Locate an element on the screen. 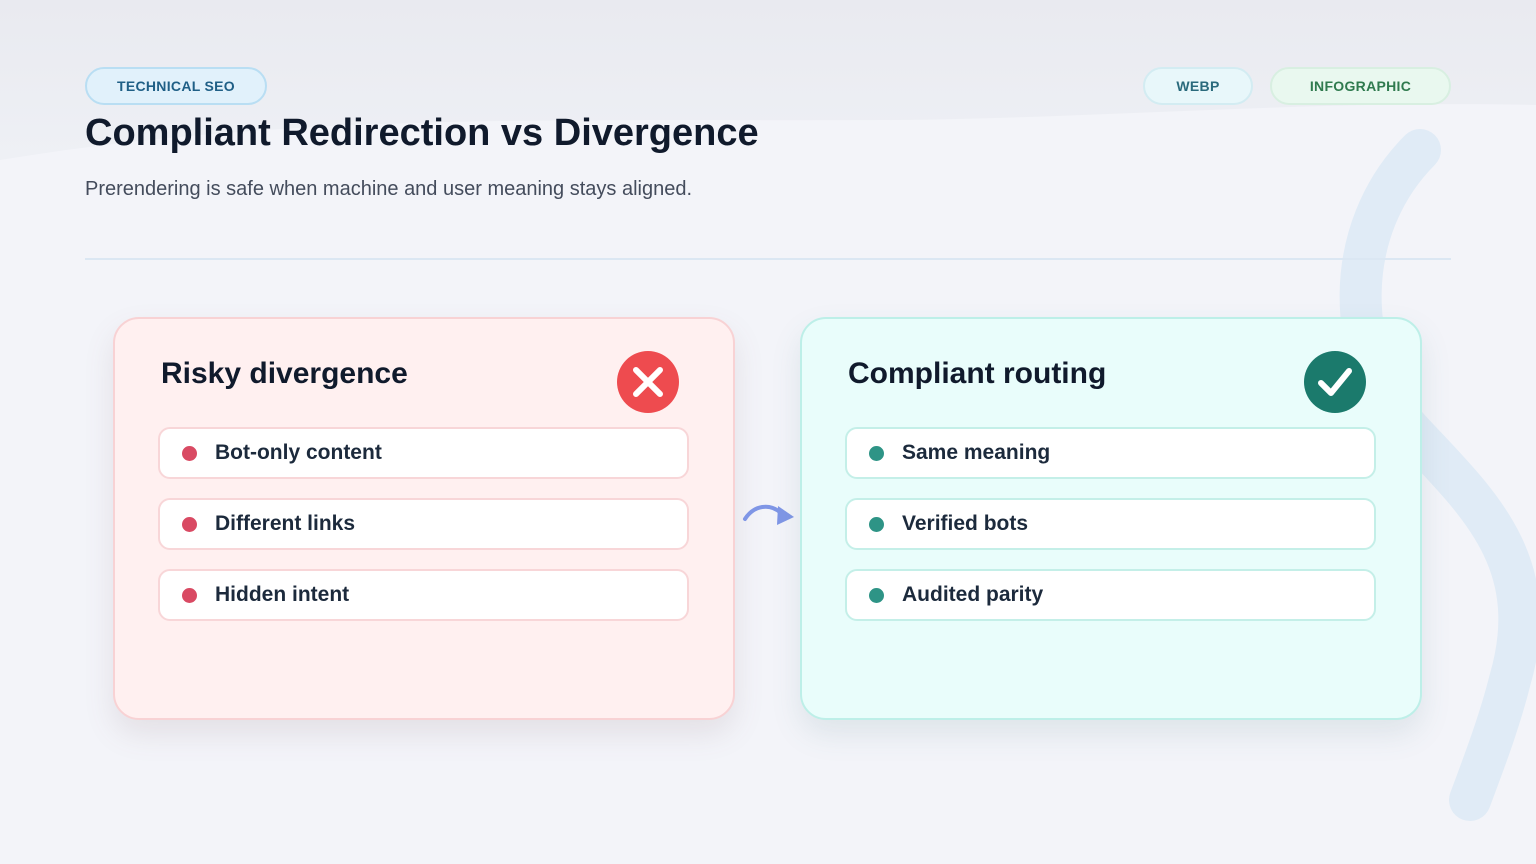 This screenshot has height=864, width=1536. list-item: Hidden intent is located at coordinates (423, 595).